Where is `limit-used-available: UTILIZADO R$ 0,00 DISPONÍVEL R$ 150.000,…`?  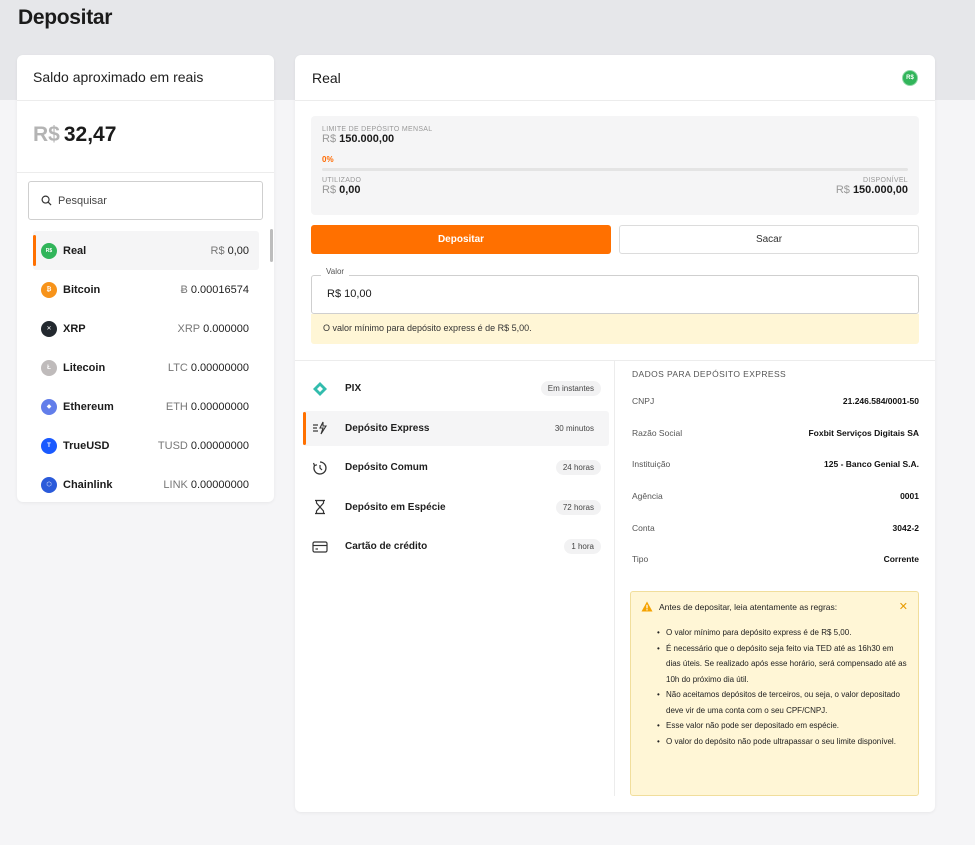 limit-used-available: UTILIZADO R$ 0,00 DISPONÍVEL R$ 150.000,… is located at coordinates (615, 186).